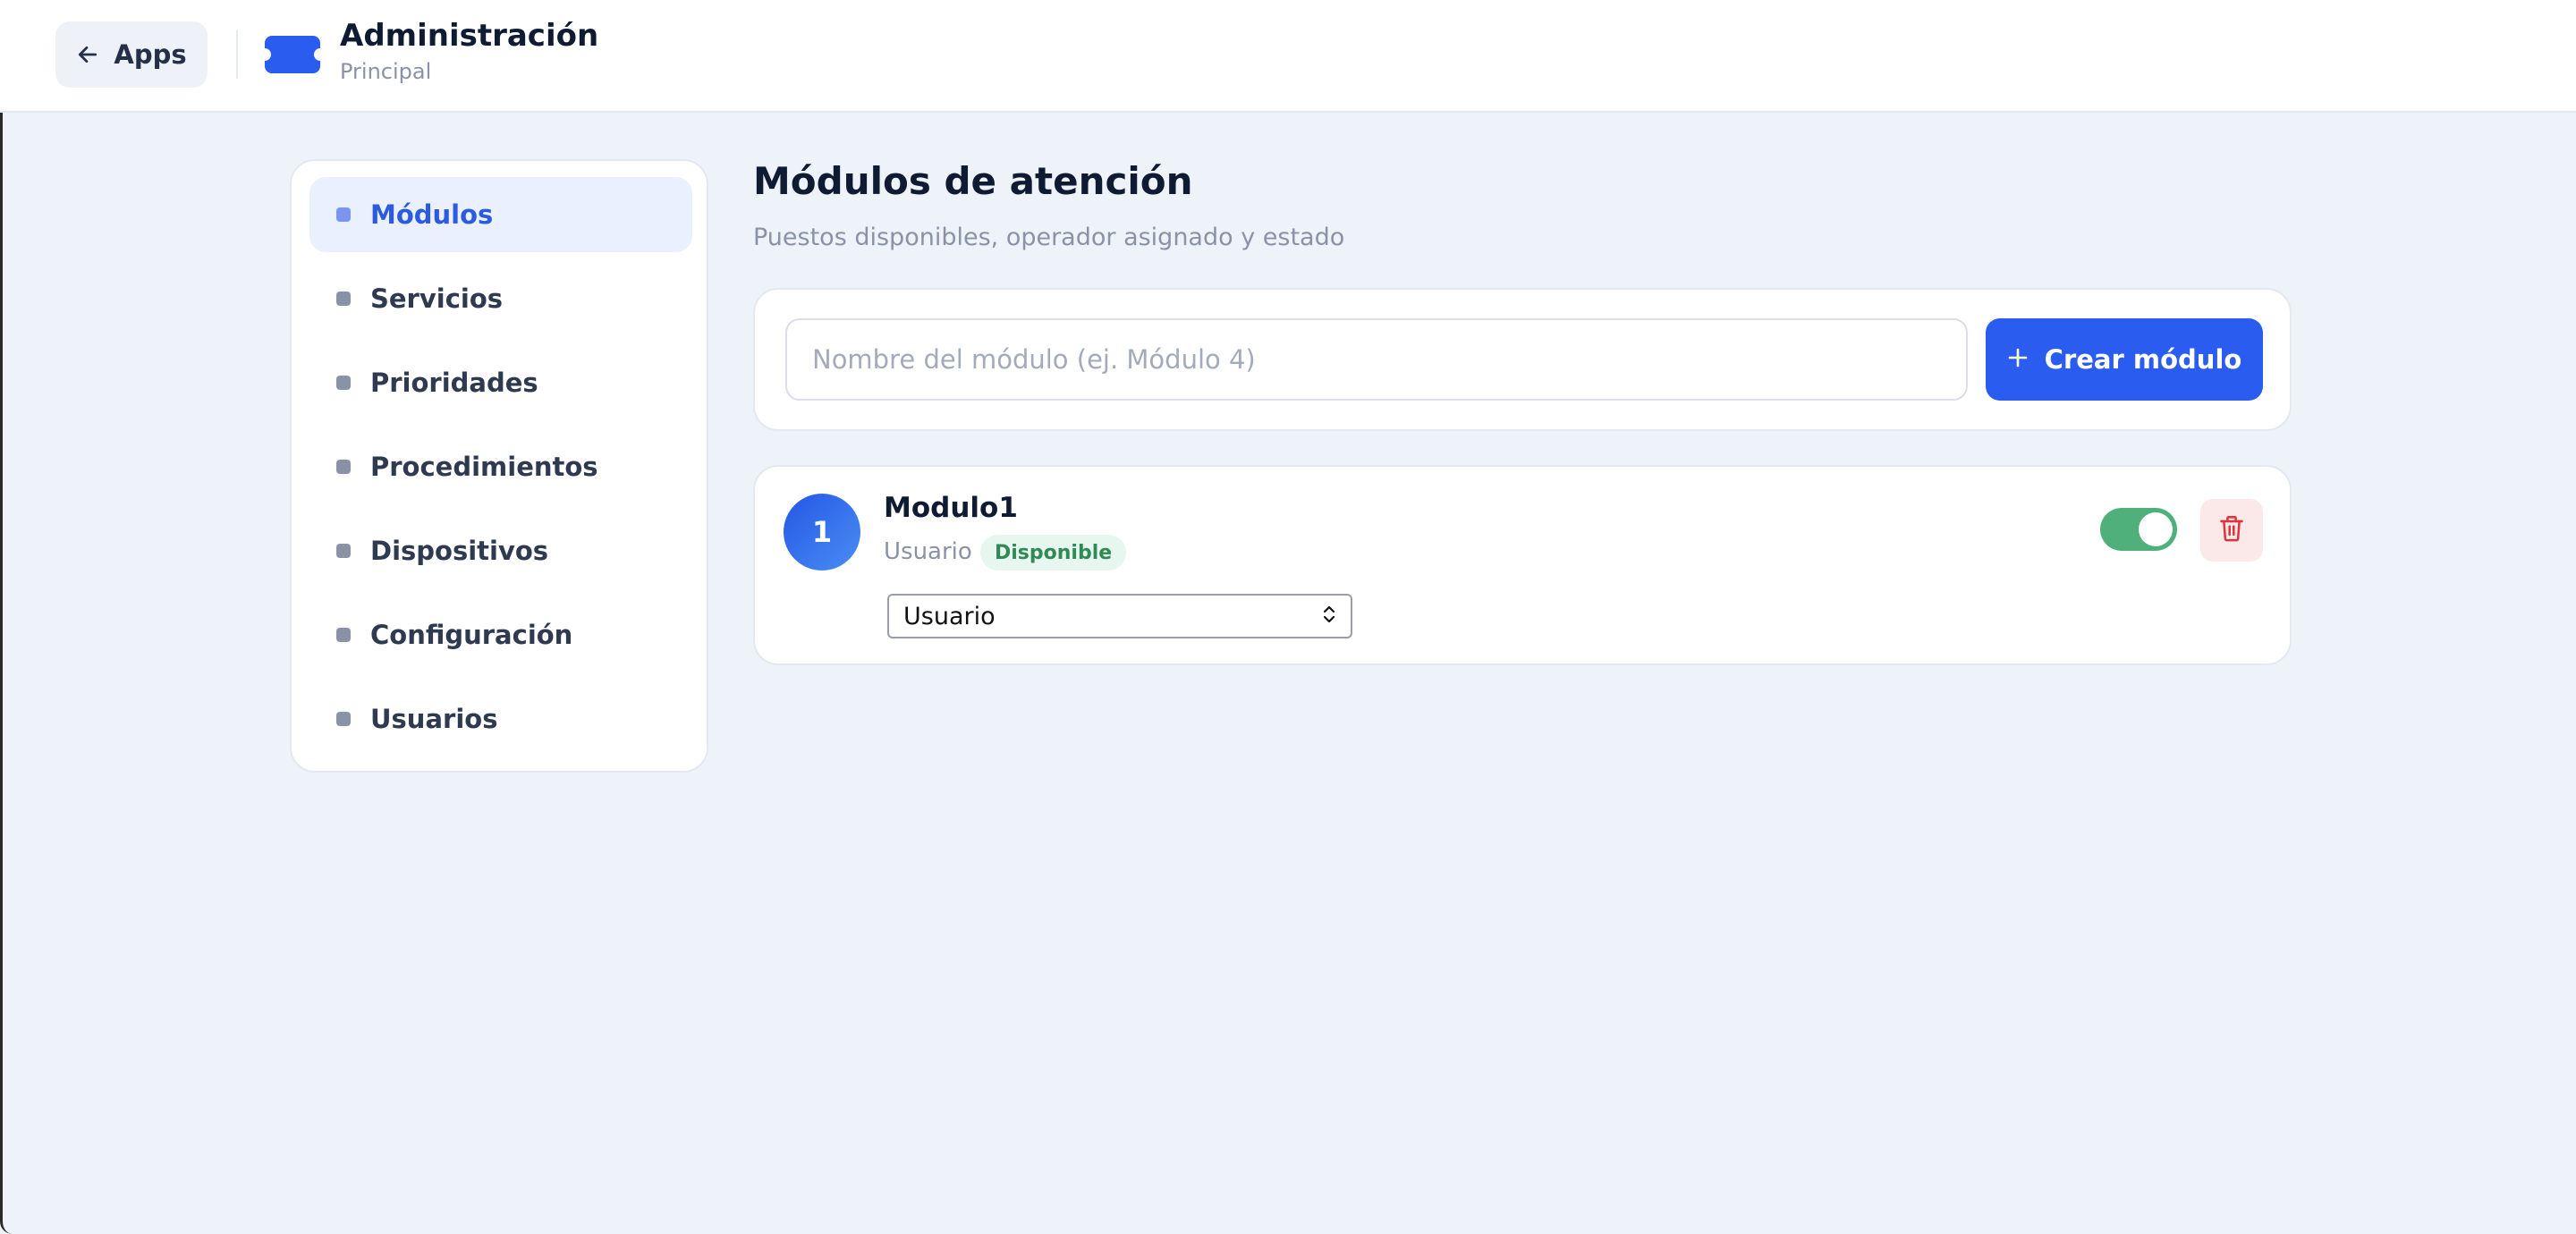  I want to click on sidebar-item-usuarios: Usuarios, so click(500, 718).